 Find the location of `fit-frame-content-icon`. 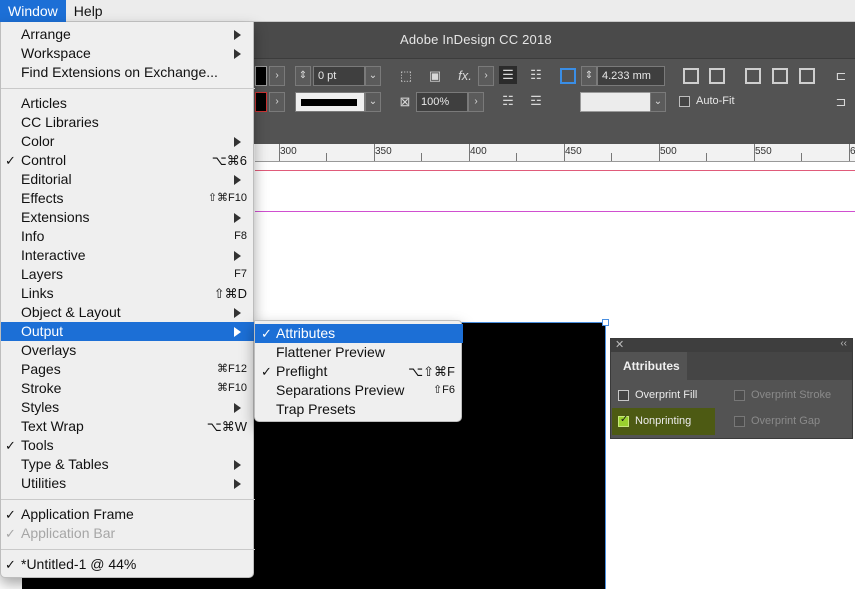

fit-frame-content-icon is located at coordinates (717, 76).